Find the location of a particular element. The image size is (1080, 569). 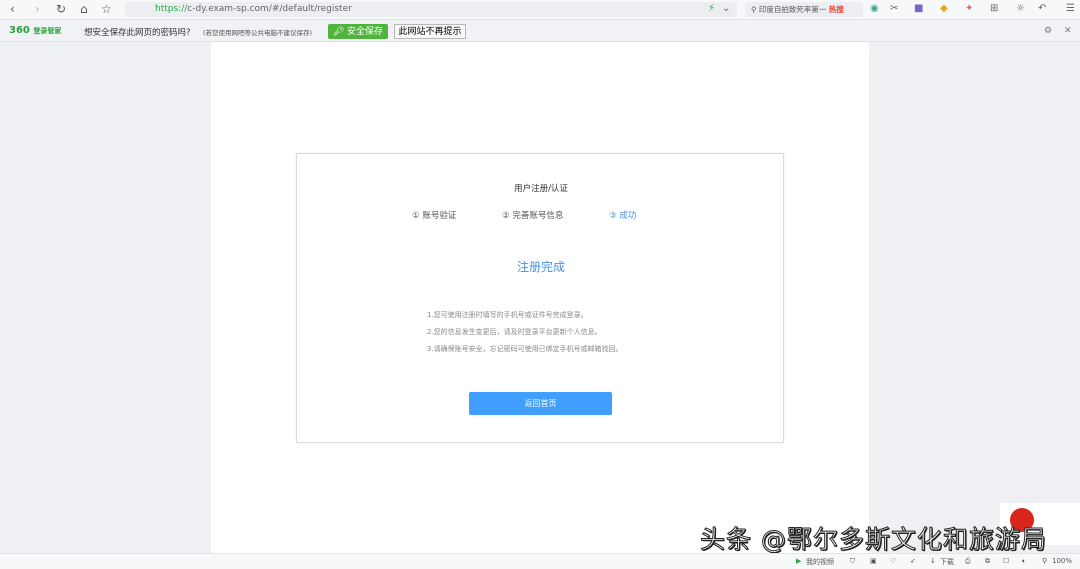

search-text: 印度自拍致死率第一 is located at coordinates (792, 9).